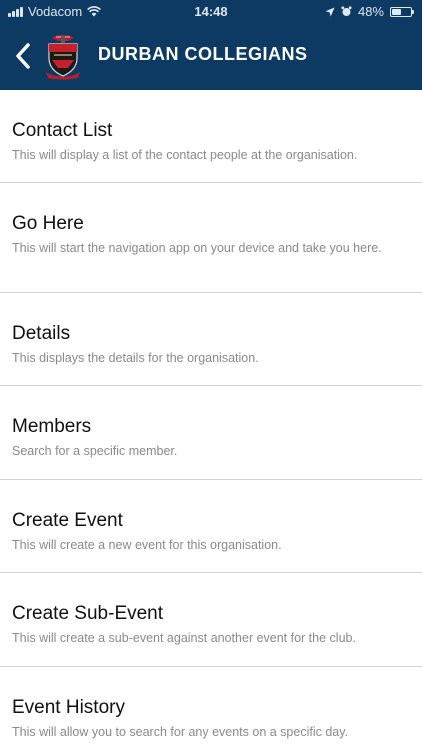 The image size is (422, 750). I want to click on menu-item-description: Search for a specific member., so click(95, 451).